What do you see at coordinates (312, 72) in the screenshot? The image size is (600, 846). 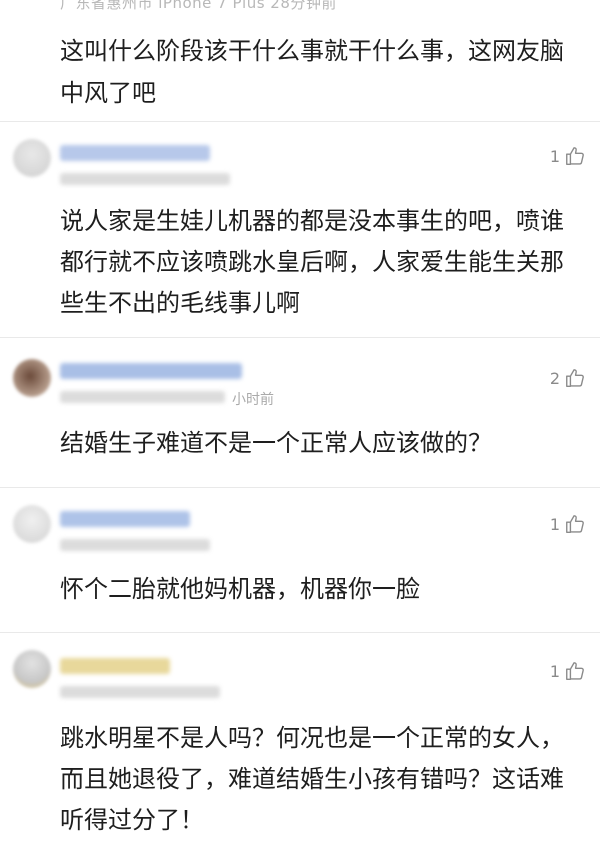 I see `comment-text: 这叫什么阶段该干什么事就干什么事，这网友脑中风了吧` at bounding box center [312, 72].